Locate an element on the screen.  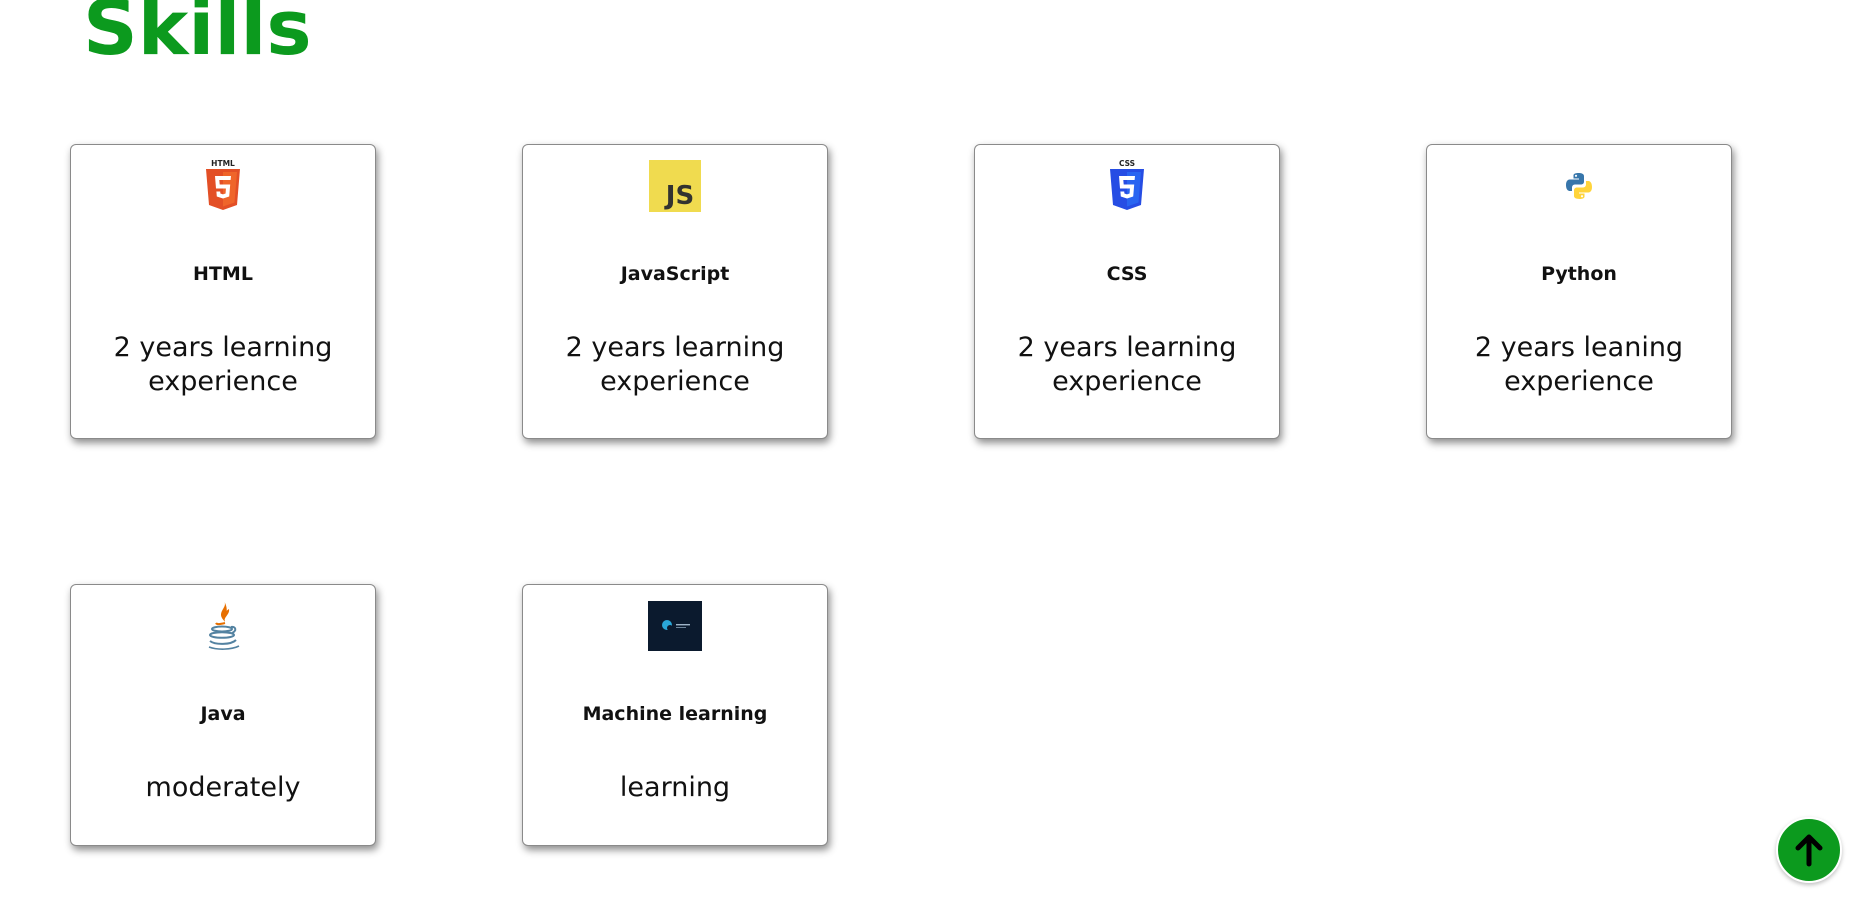
skill-card-python: Python 2 years leaning experience is located at coordinates (1579, 291).